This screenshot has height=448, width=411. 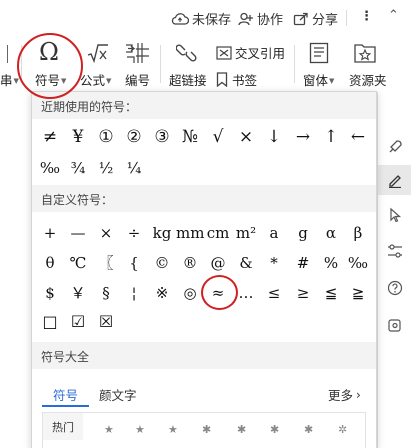 I want to click on symbol-cell: α, so click(x=331, y=233).